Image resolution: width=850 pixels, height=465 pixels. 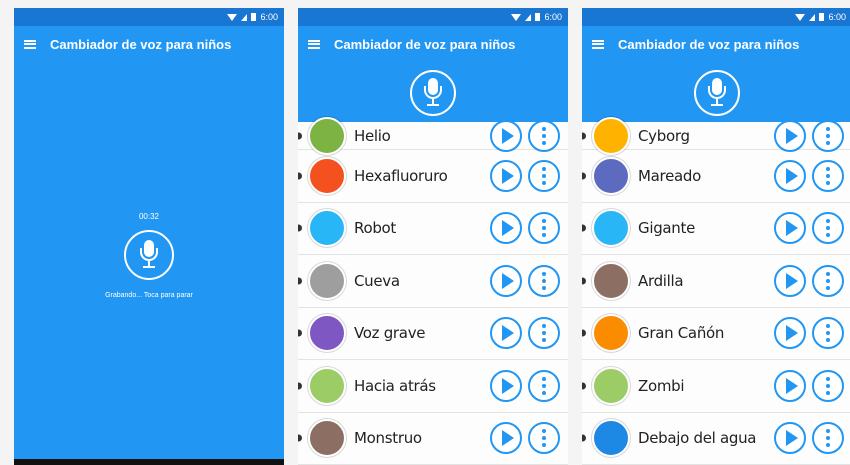 I want to click on effect-item: Helio, so click(x=433, y=135).